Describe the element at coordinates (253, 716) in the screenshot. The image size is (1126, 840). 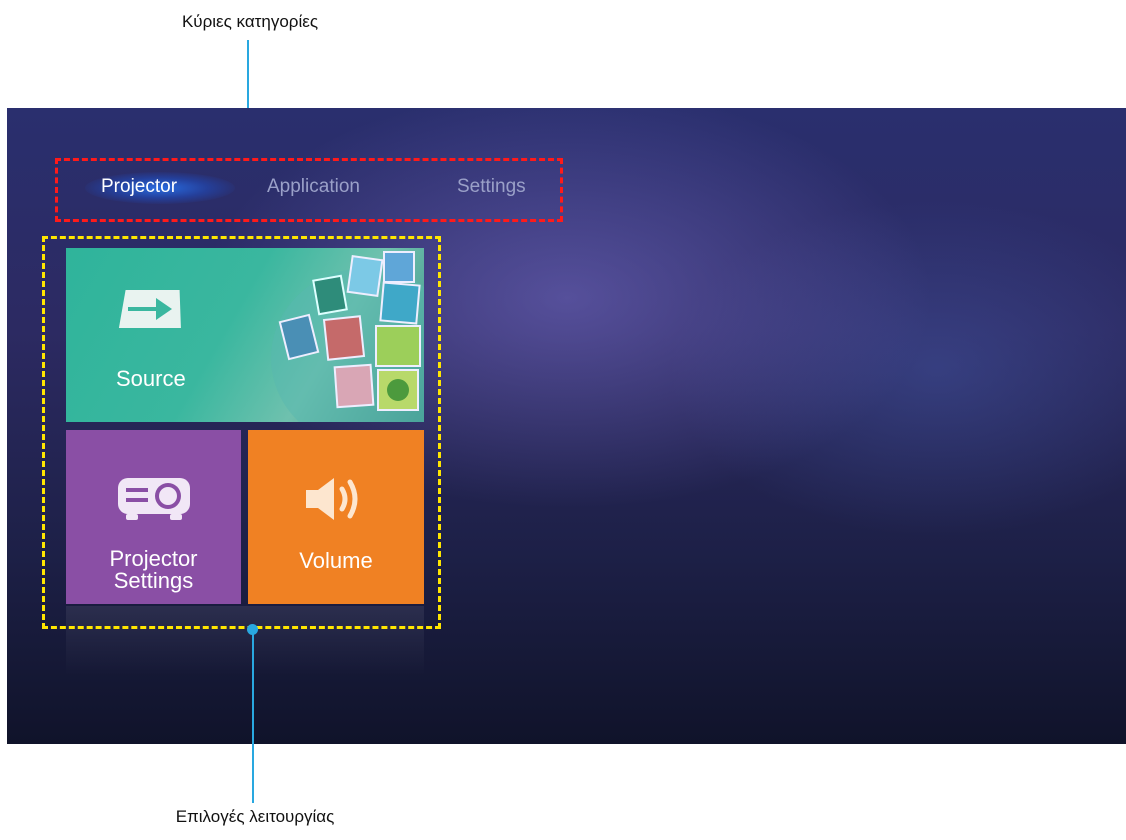
I see `callout-leader-bottom` at that location.